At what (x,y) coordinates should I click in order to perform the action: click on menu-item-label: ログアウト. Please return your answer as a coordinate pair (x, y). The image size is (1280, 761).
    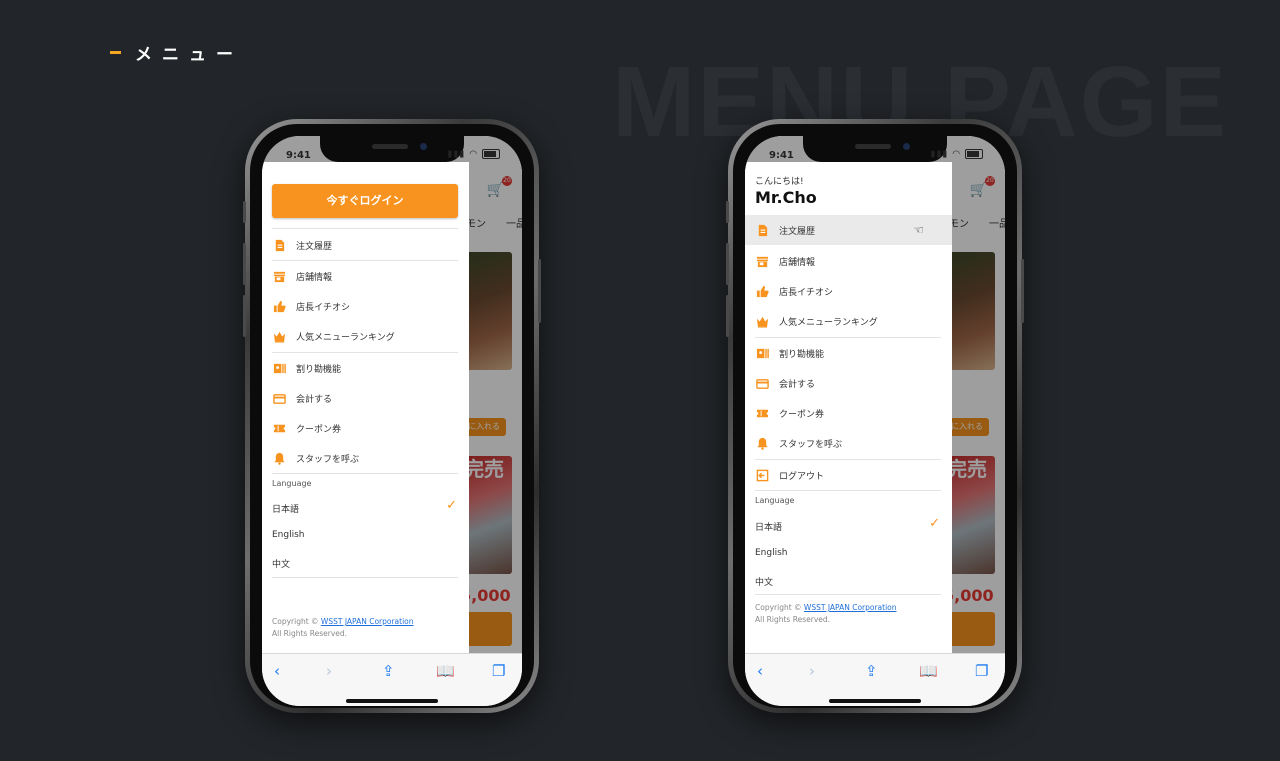
    Looking at the image, I should click on (802, 476).